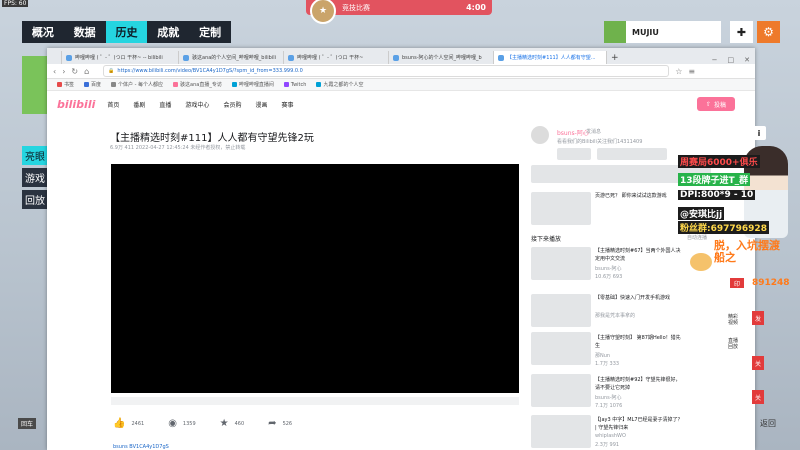 The width and height of the screenshot is (800, 450). Describe the element at coordinates (197, 84) in the screenshot. I see `bookmark-item: 骇这ana直播_专访` at that location.